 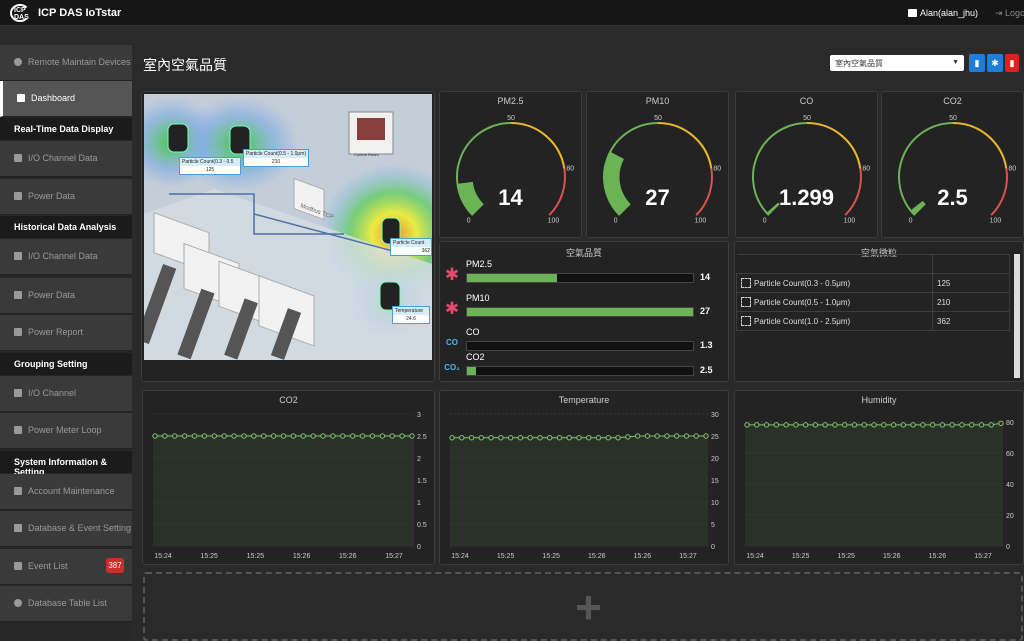 I want to click on table-row: Particle Count(1.0 - 2.5μm) 362, so click(x=873, y=321).